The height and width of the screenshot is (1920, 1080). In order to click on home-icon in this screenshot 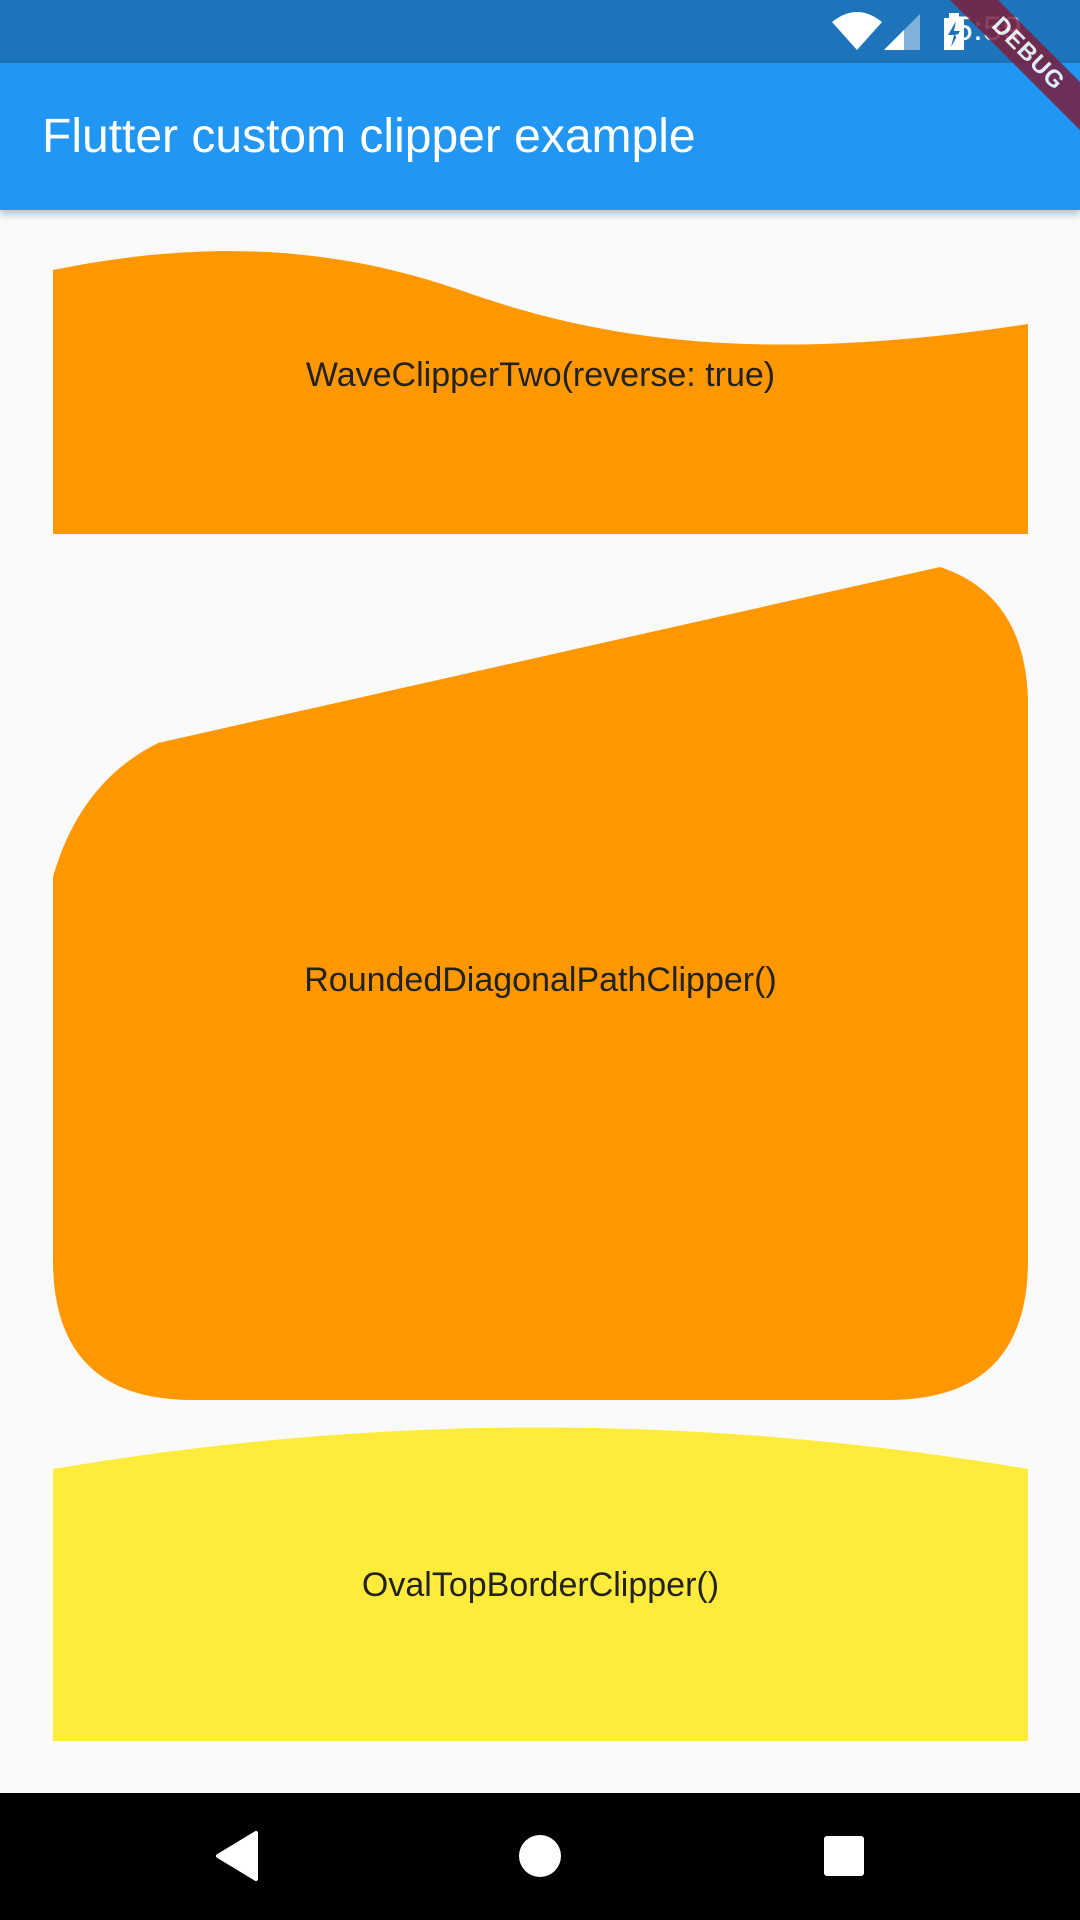, I will do `click(540, 1856)`.